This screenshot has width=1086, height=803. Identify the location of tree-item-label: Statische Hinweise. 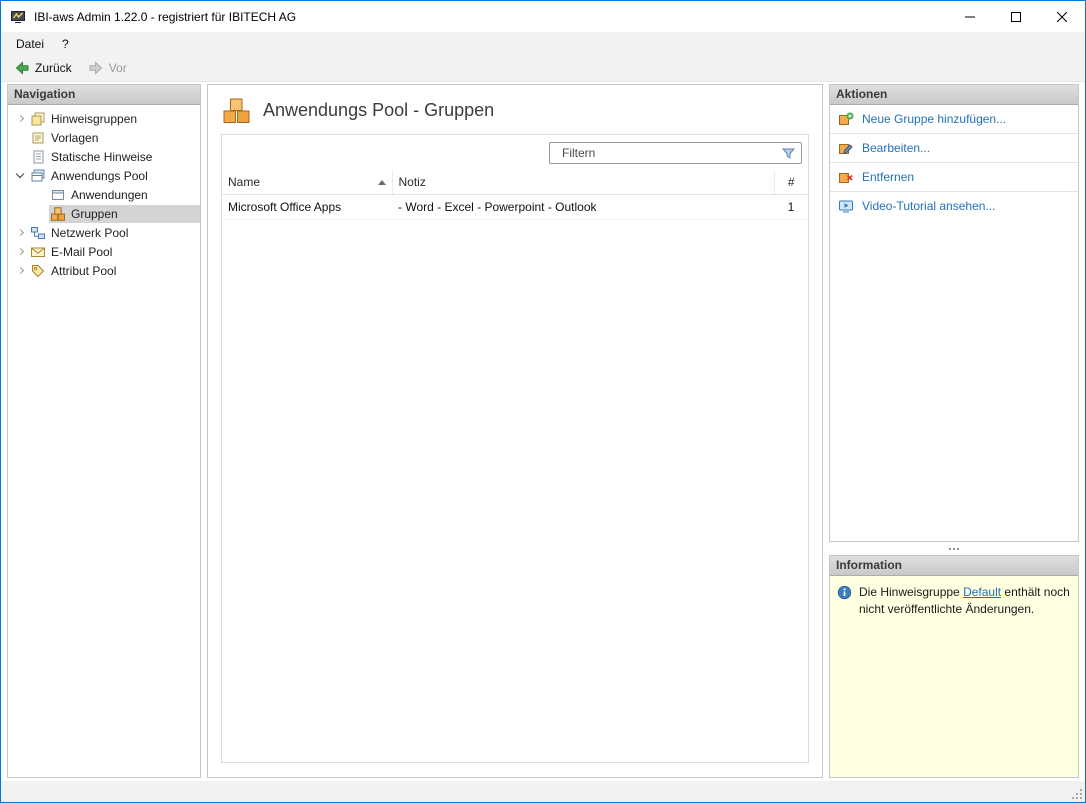
(102, 156).